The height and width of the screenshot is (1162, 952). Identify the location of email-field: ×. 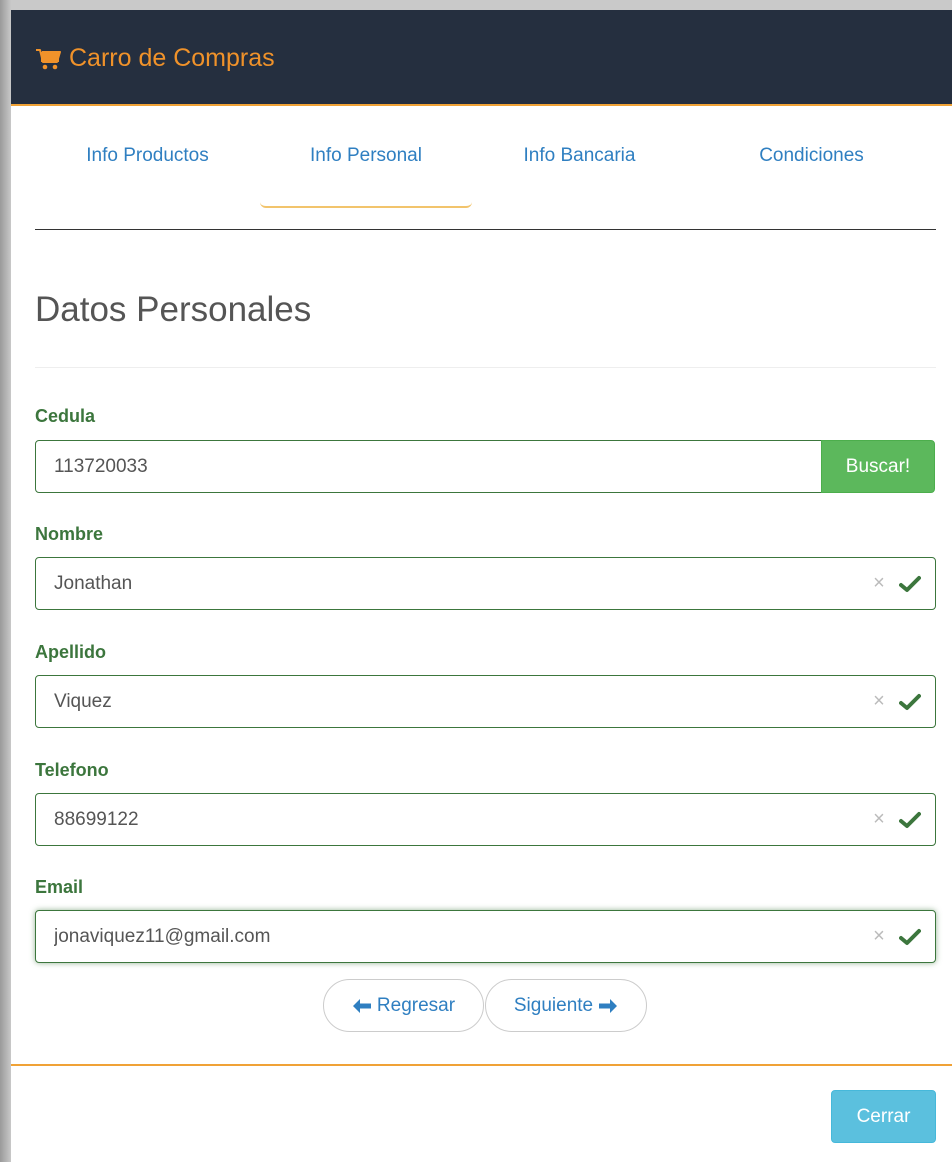
(485, 936).